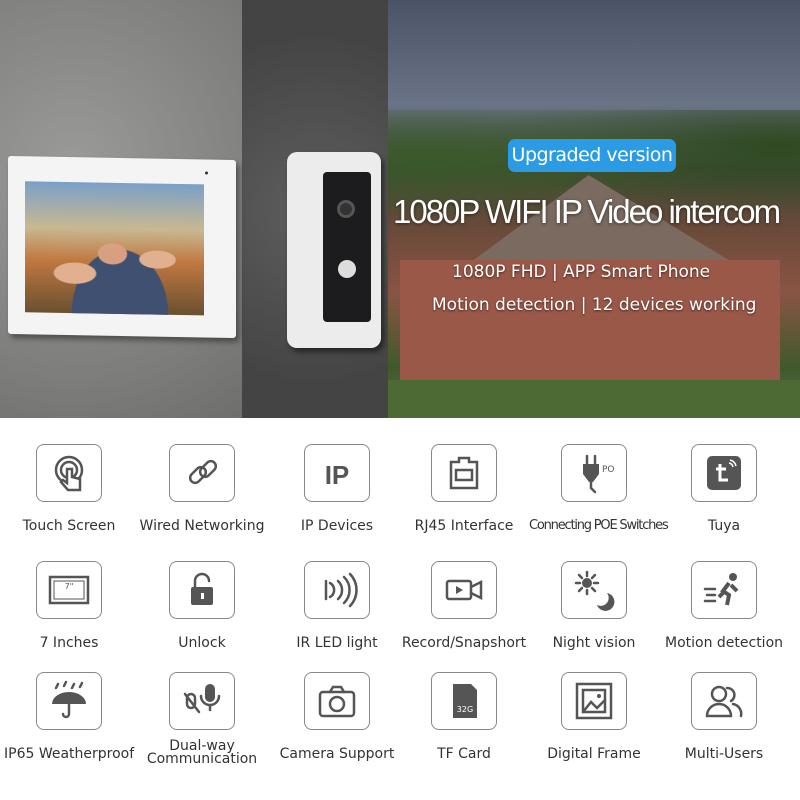  What do you see at coordinates (202, 526) in the screenshot?
I see `feature-label: Wired Networking` at bounding box center [202, 526].